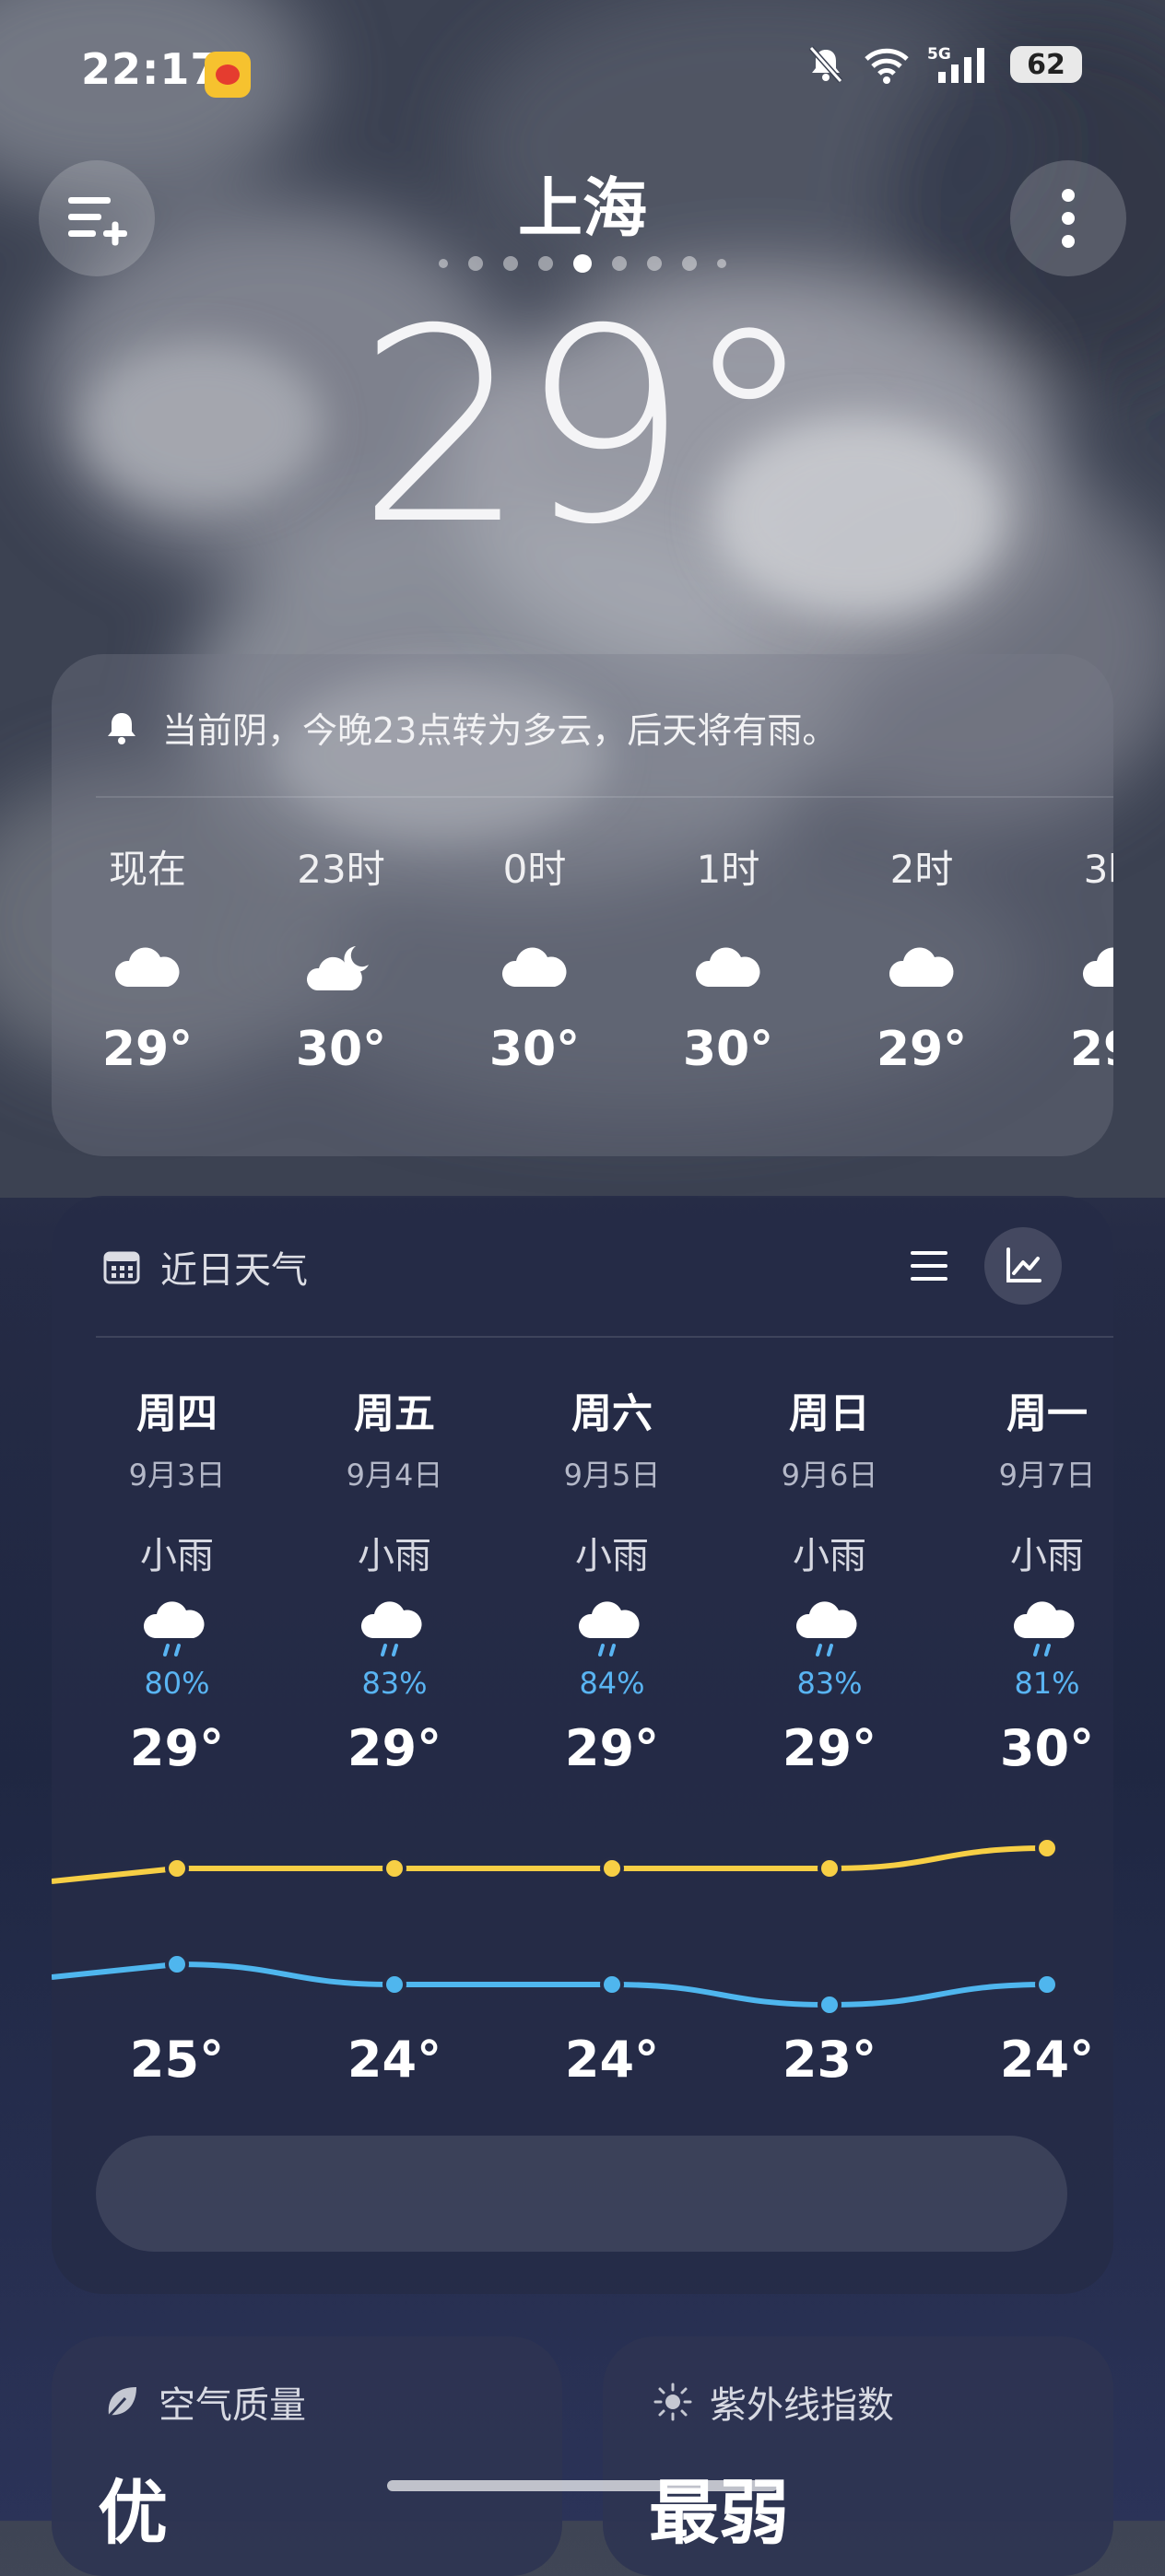 The height and width of the screenshot is (2576, 1165). What do you see at coordinates (1046, 64) in the screenshot?
I see `battery-indicator: 62` at bounding box center [1046, 64].